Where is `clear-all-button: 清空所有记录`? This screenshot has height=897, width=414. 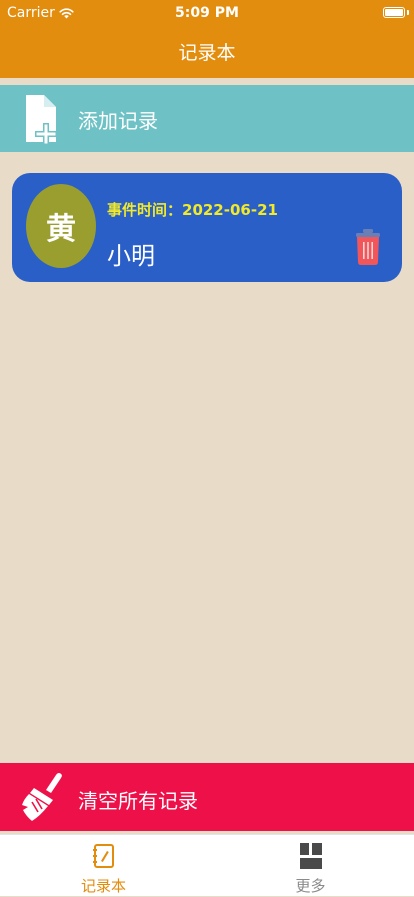
clear-all-button: 清空所有记录 is located at coordinates (207, 797).